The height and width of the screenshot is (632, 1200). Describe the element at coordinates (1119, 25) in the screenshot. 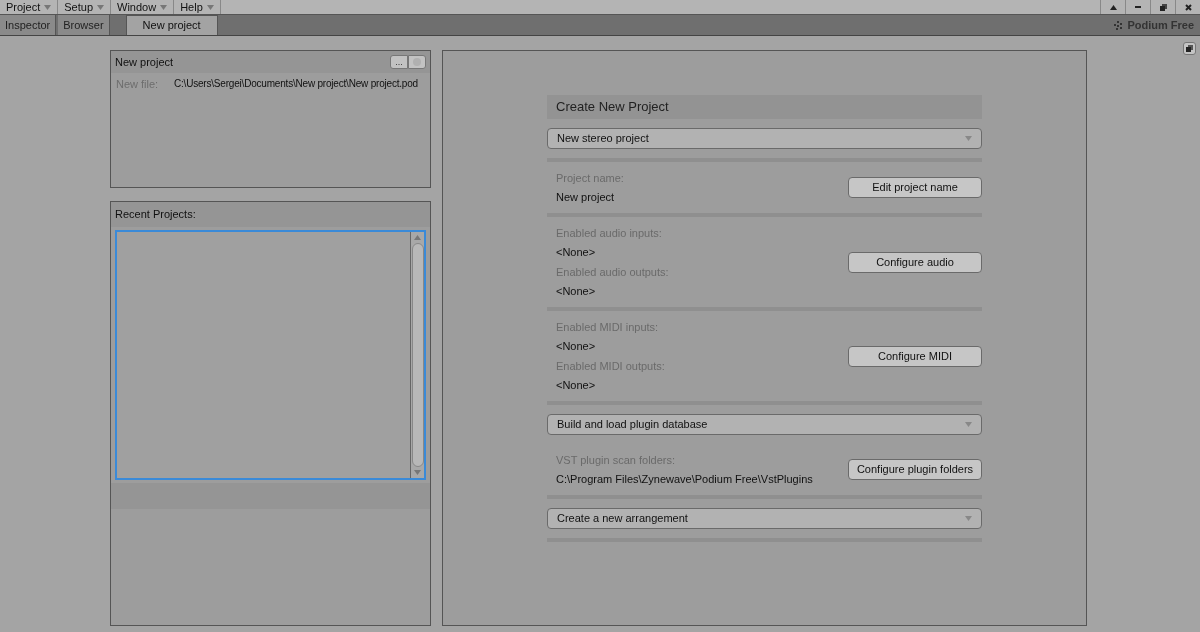

I see `dots-logo-icon` at that location.